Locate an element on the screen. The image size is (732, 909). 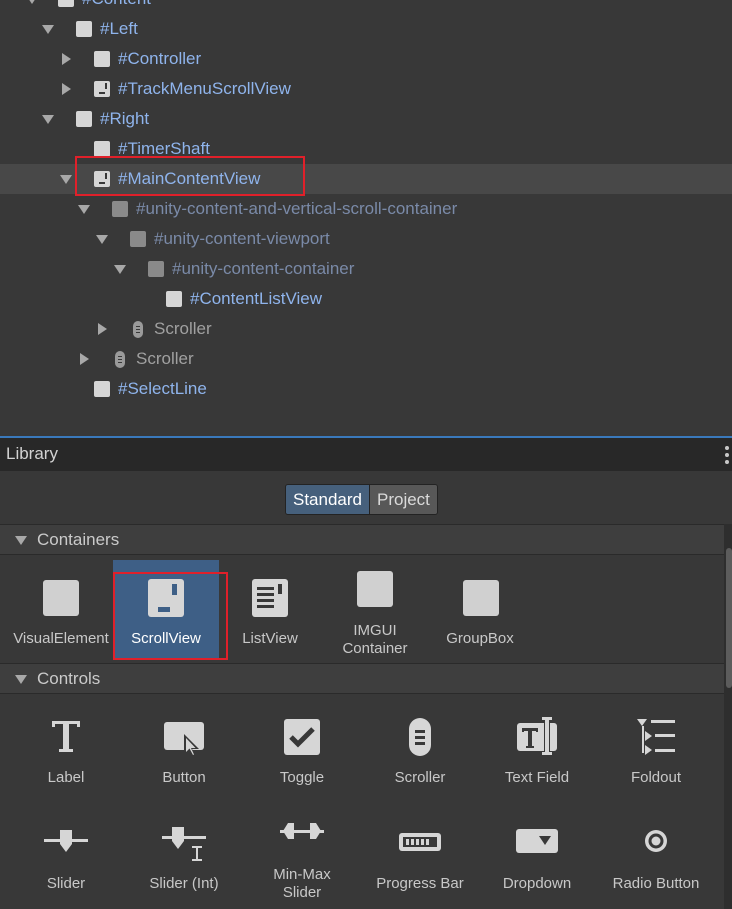
tree-label: #Left is located at coordinates (119, 28).